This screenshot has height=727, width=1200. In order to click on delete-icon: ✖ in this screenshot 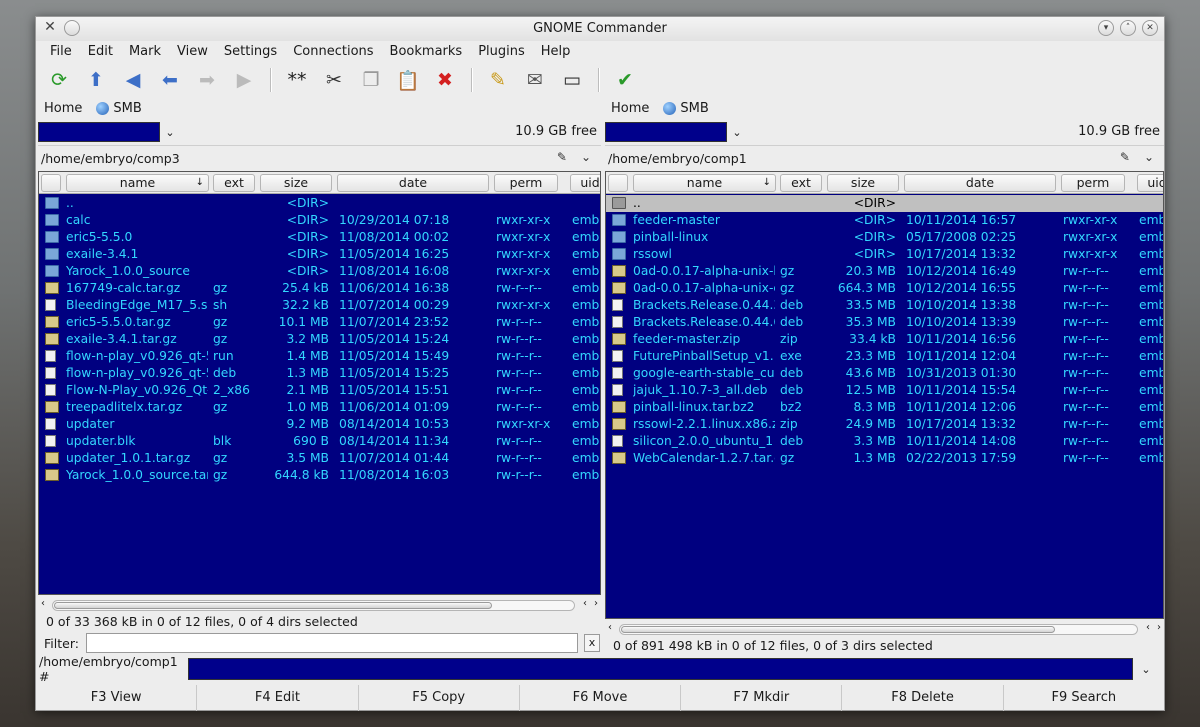, I will do `click(445, 80)`.